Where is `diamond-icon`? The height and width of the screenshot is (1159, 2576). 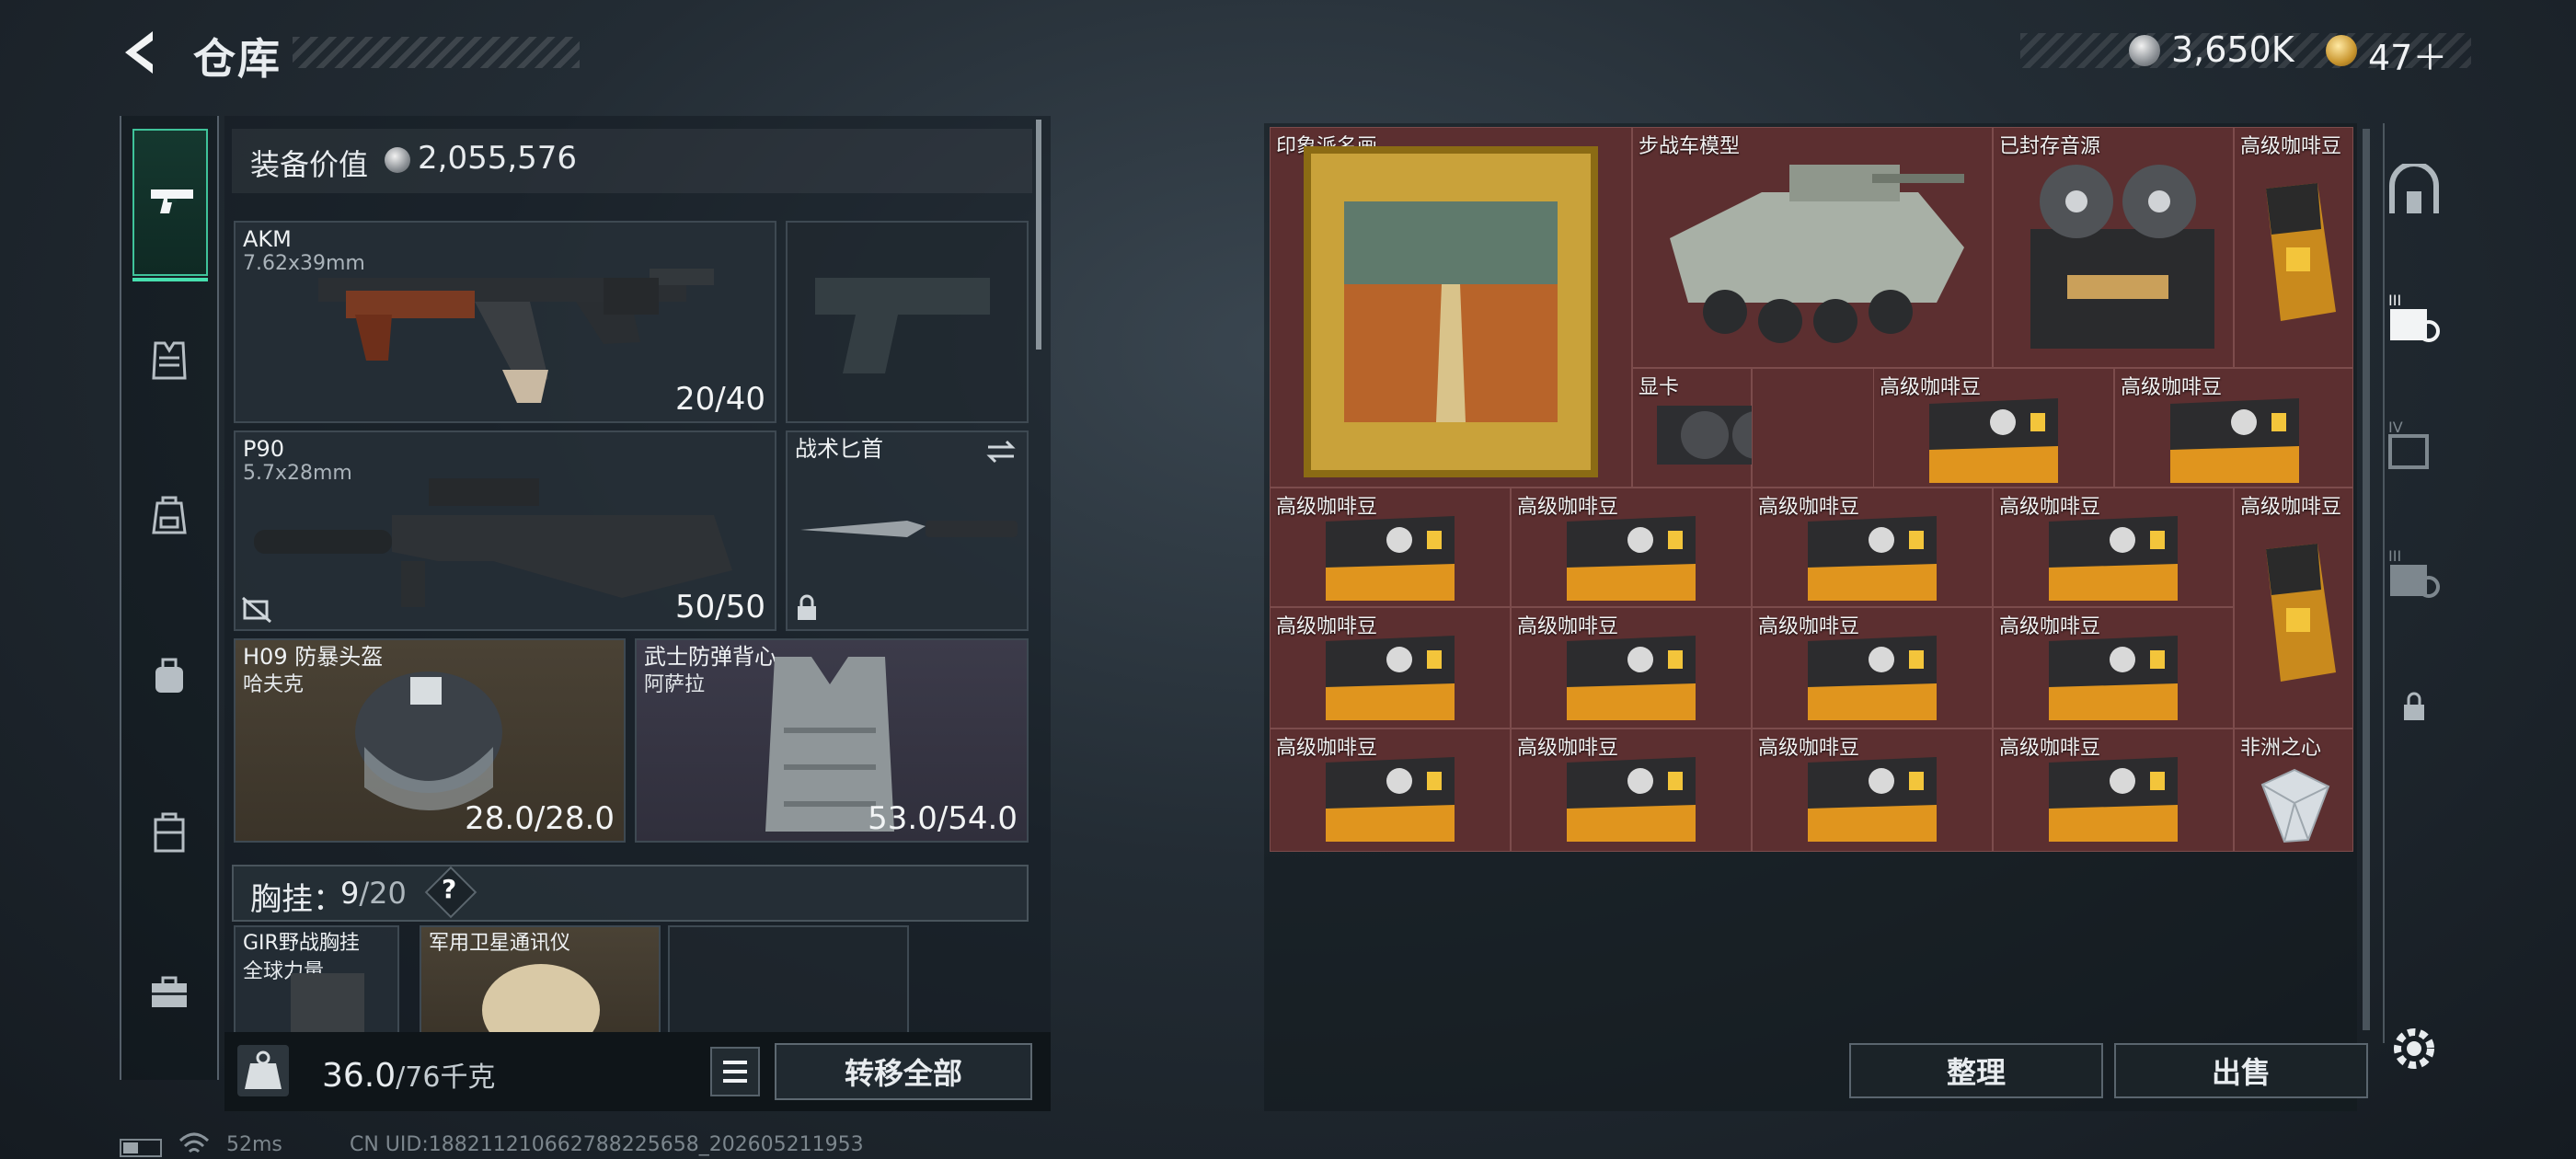 diamond-icon is located at coordinates (2295, 805).